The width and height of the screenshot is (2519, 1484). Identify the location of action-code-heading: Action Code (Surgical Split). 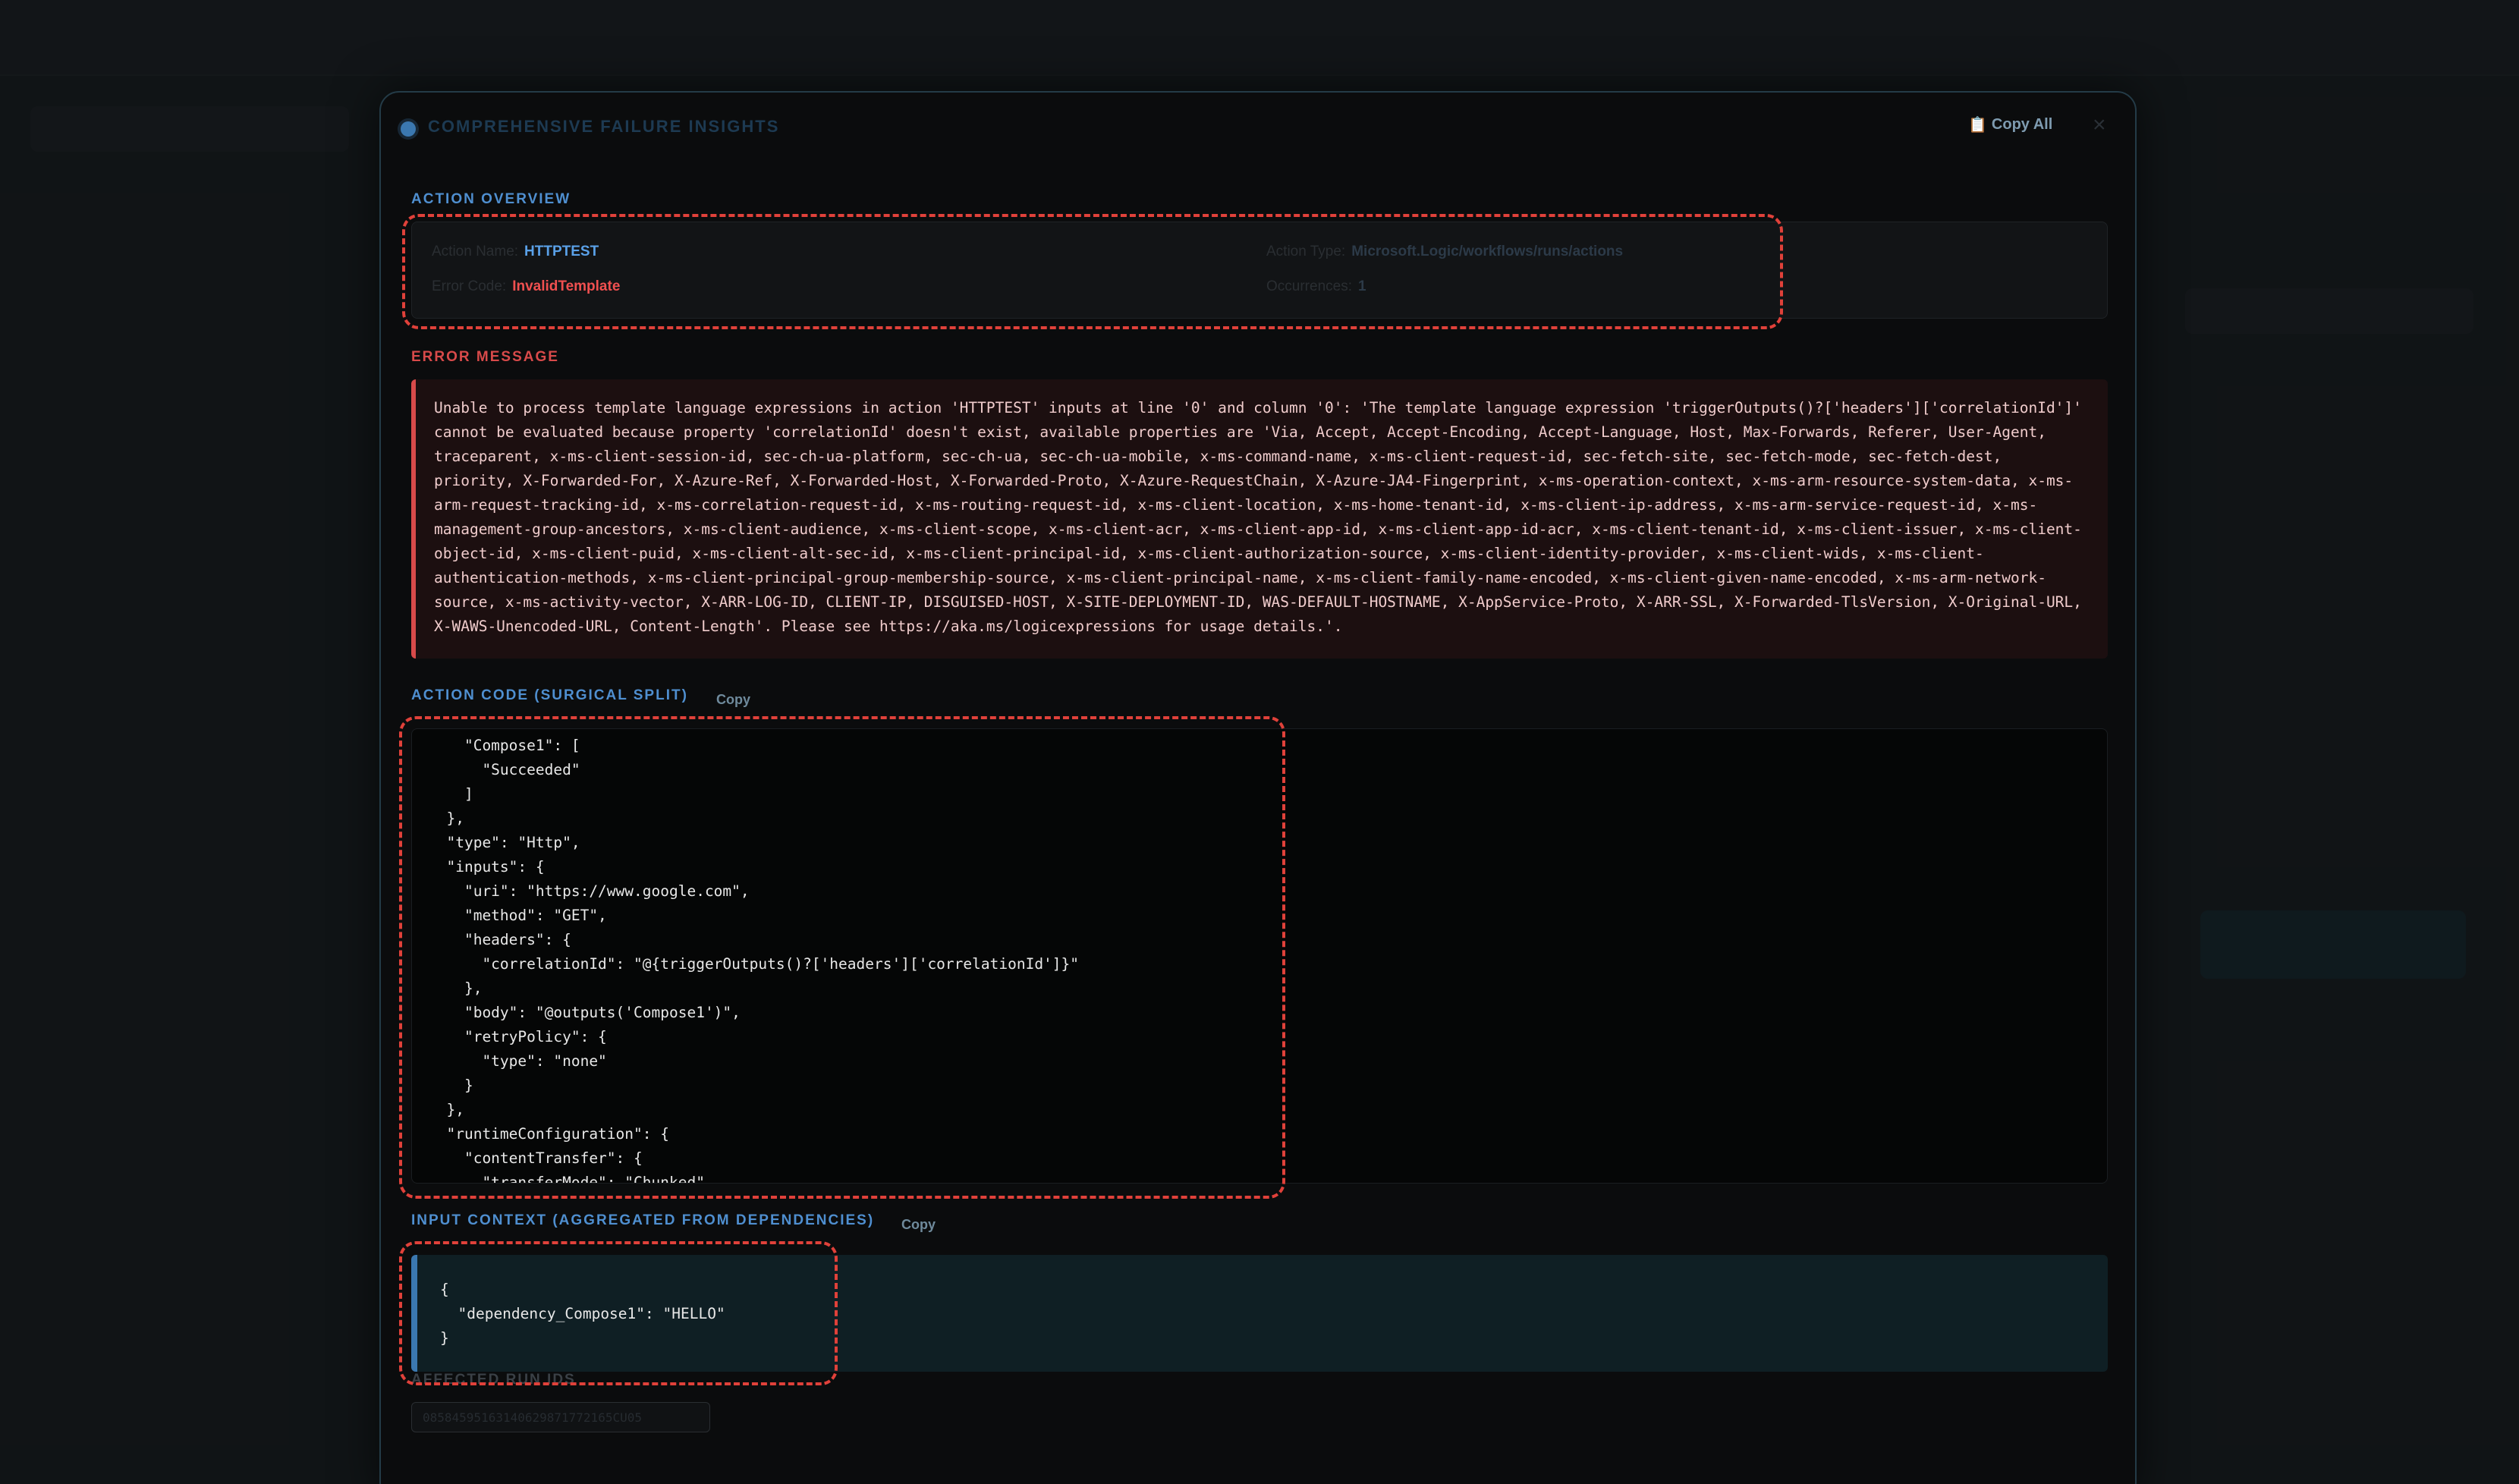
(549, 695).